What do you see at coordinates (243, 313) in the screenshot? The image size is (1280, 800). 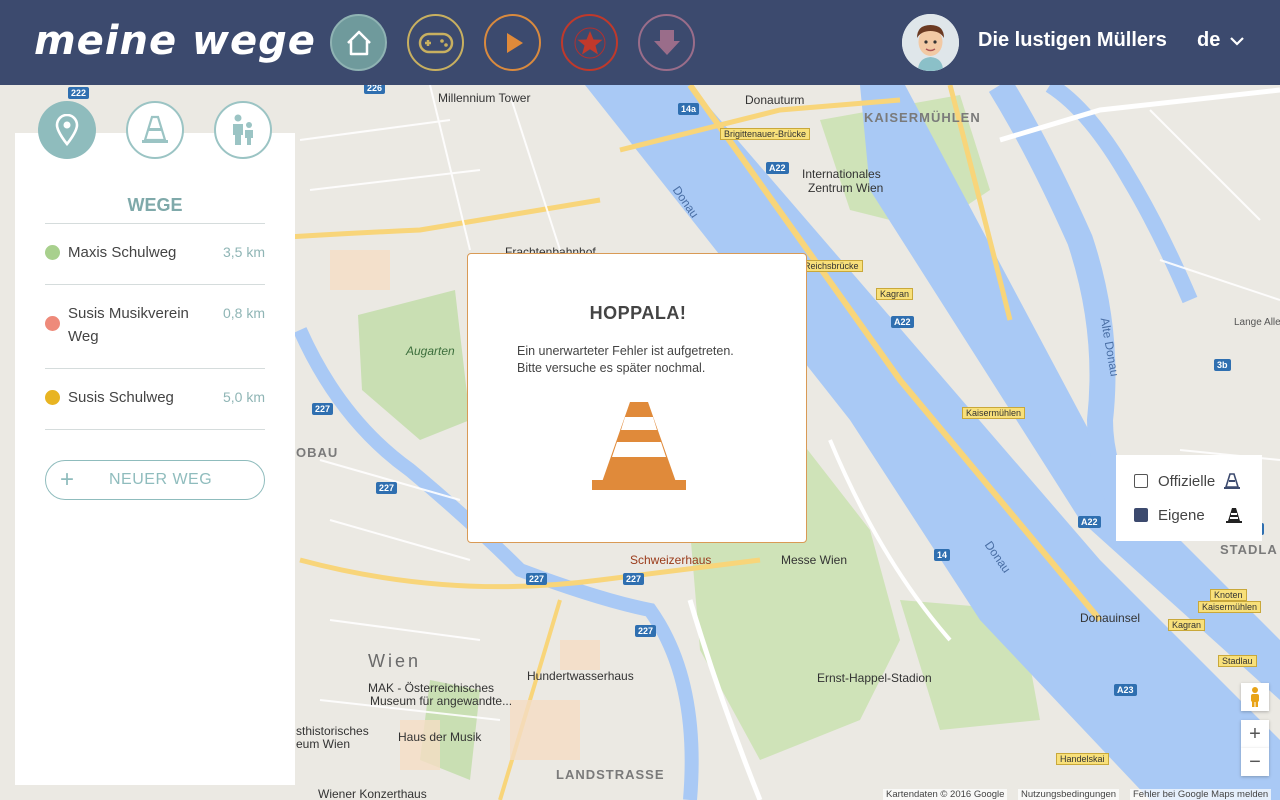 I see `route-distance: 0,8 km` at bounding box center [243, 313].